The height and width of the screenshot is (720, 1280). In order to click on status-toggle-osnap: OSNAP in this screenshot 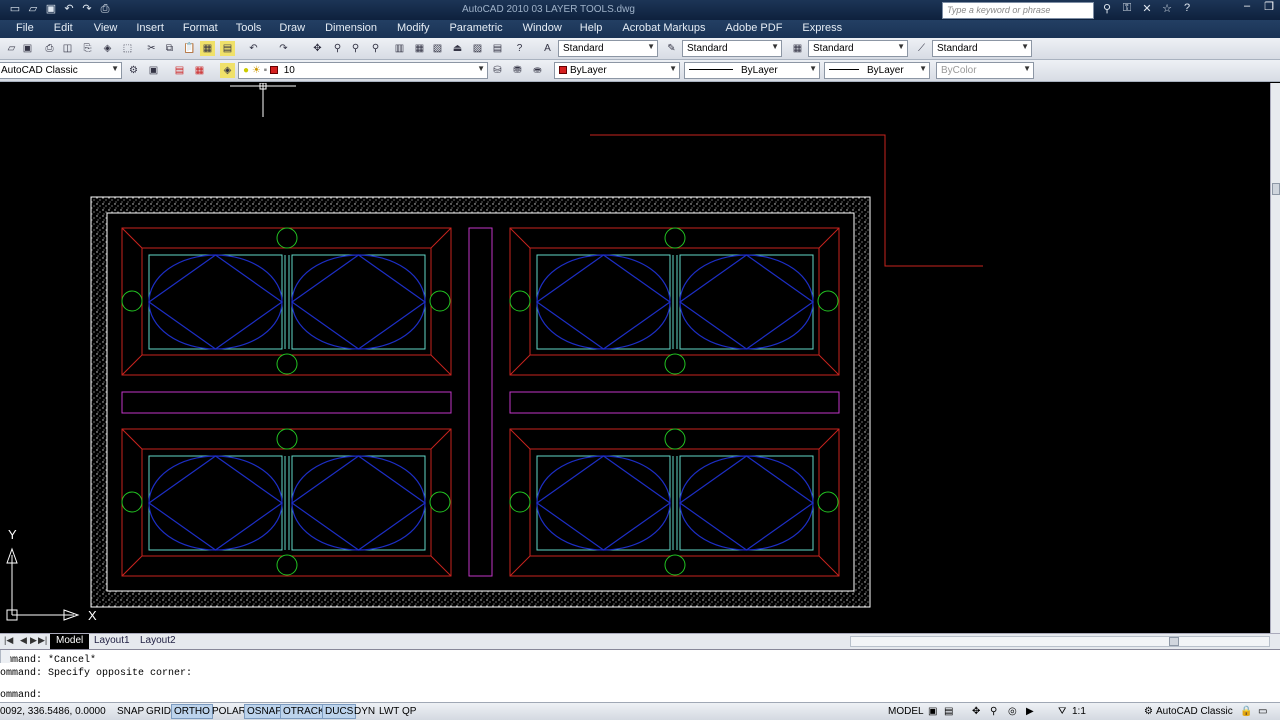, I will do `click(265, 711)`.